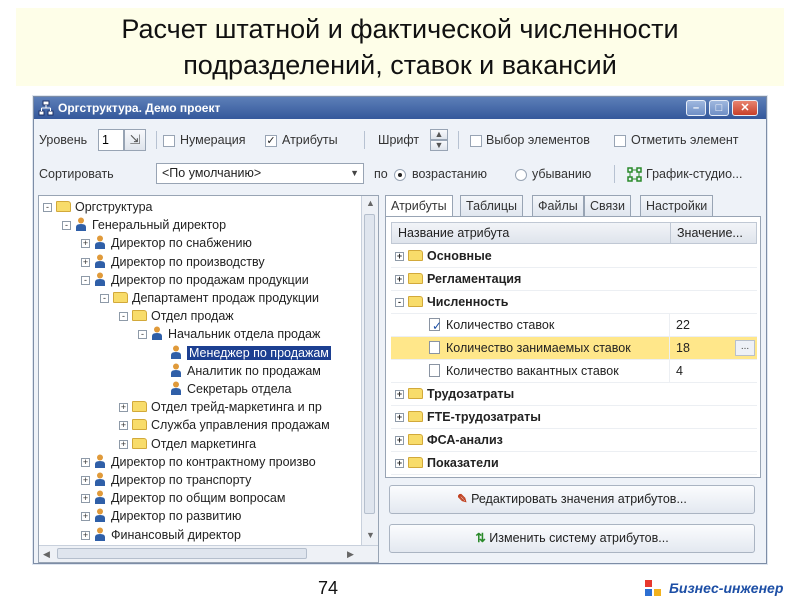 This screenshot has height=600, width=800. Describe the element at coordinates (574, 463) in the screenshot. I see `attribute-group-row: + Показатели` at that location.